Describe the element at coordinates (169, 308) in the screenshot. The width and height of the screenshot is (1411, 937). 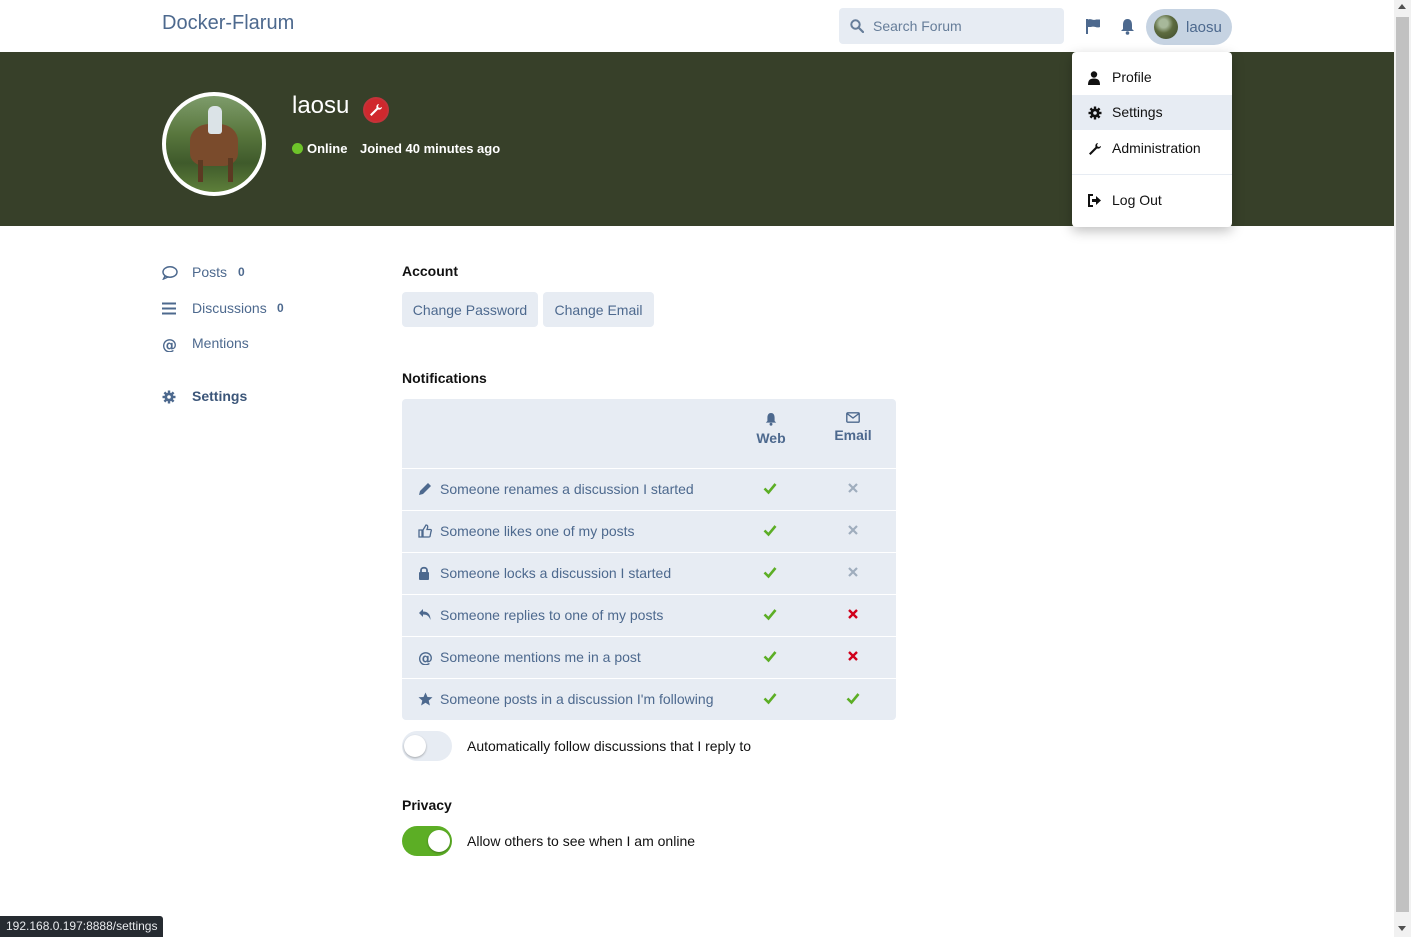
I see `bars-icon` at that location.